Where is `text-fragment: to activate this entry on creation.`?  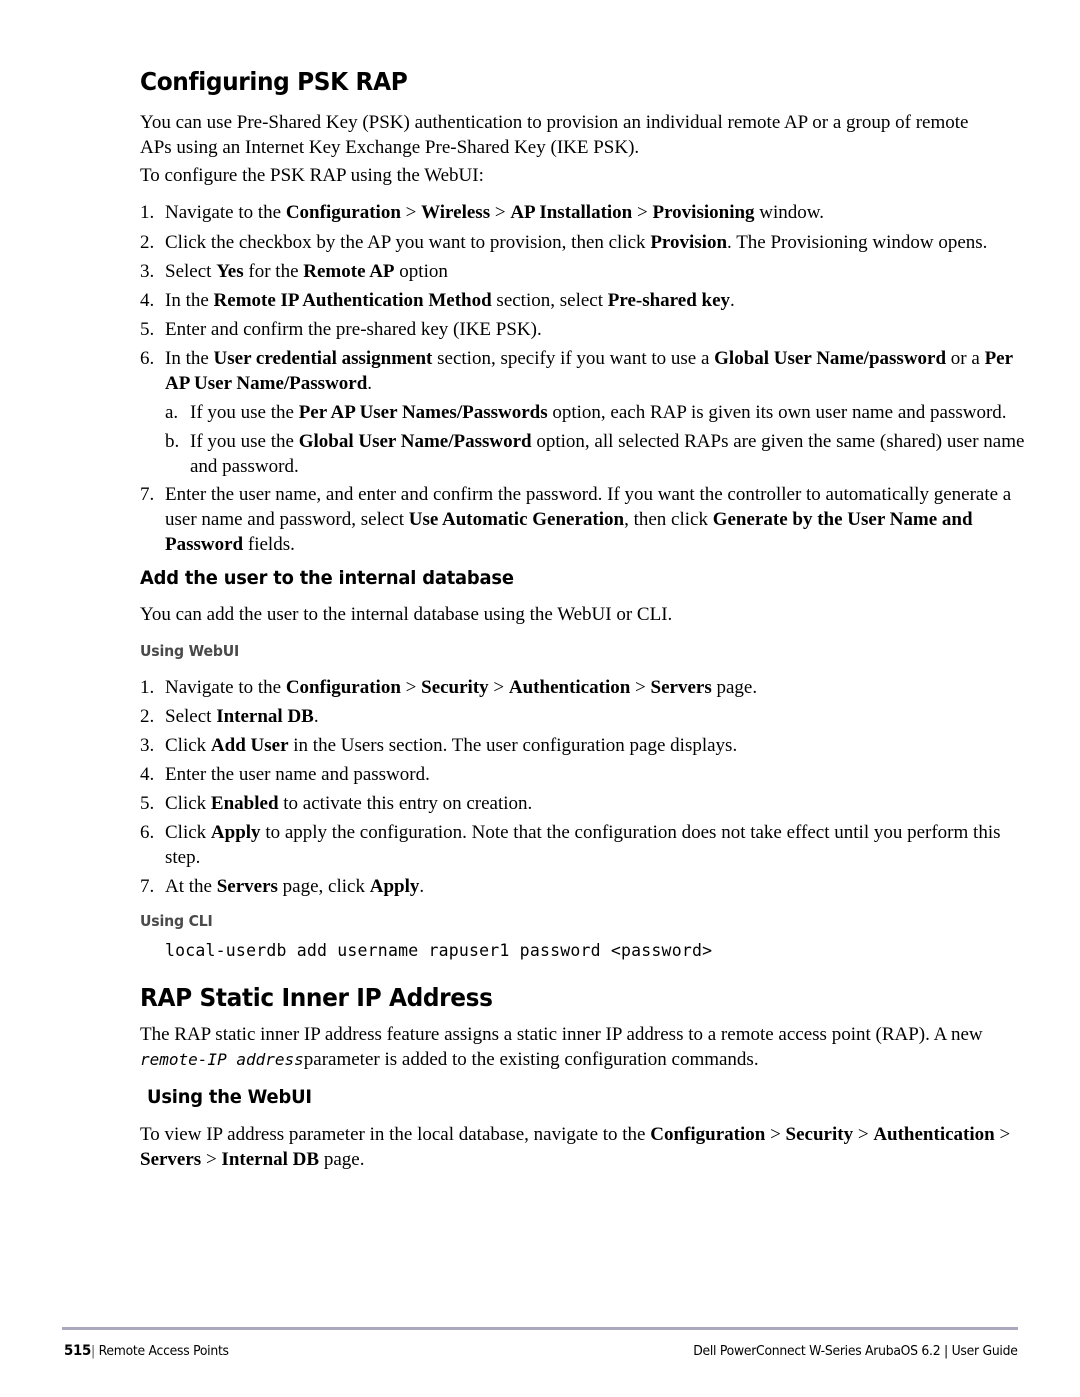
text-fragment: to activate this entry on creation. is located at coordinates (405, 803).